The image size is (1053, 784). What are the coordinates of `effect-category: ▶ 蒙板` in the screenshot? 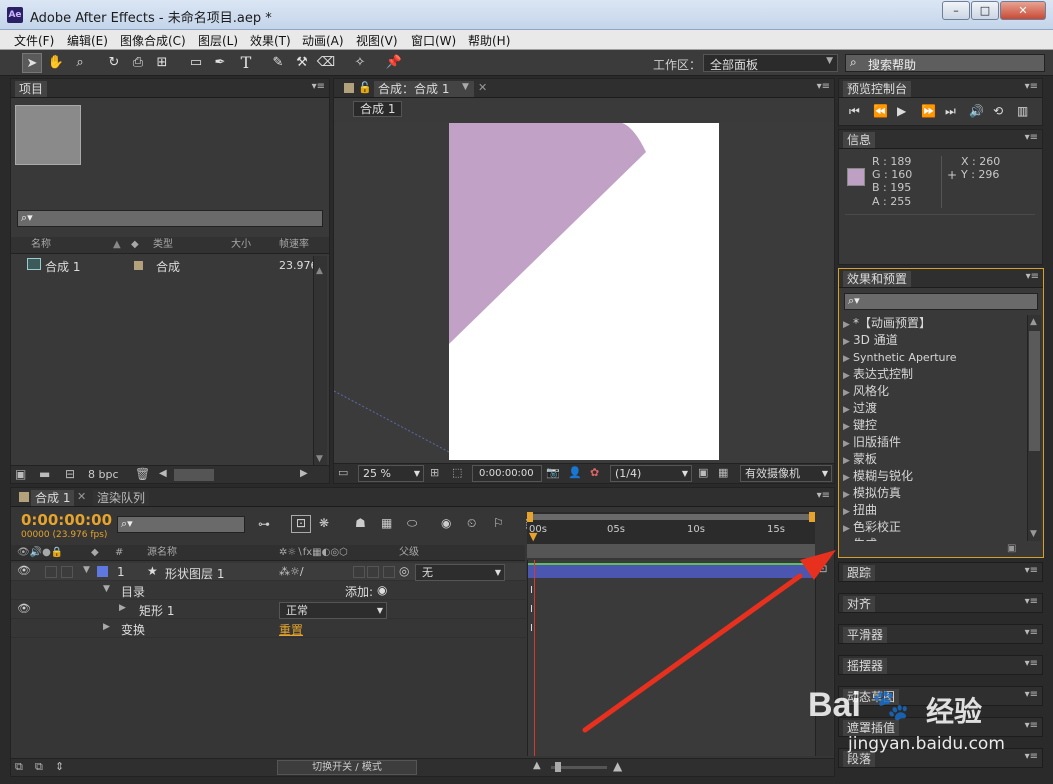 It's located at (860, 459).